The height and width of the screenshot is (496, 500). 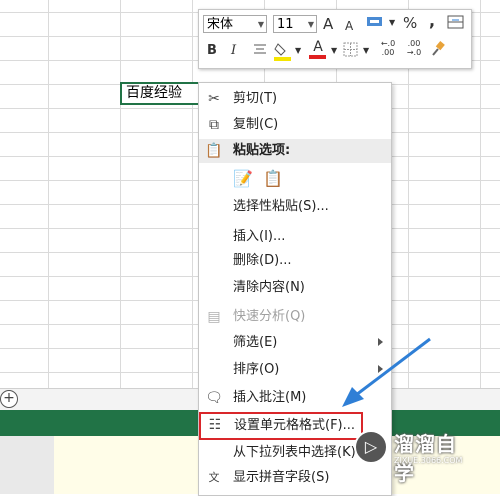 I want to click on font-name-dropdown: 宋体 ▼, so click(x=235, y=24).